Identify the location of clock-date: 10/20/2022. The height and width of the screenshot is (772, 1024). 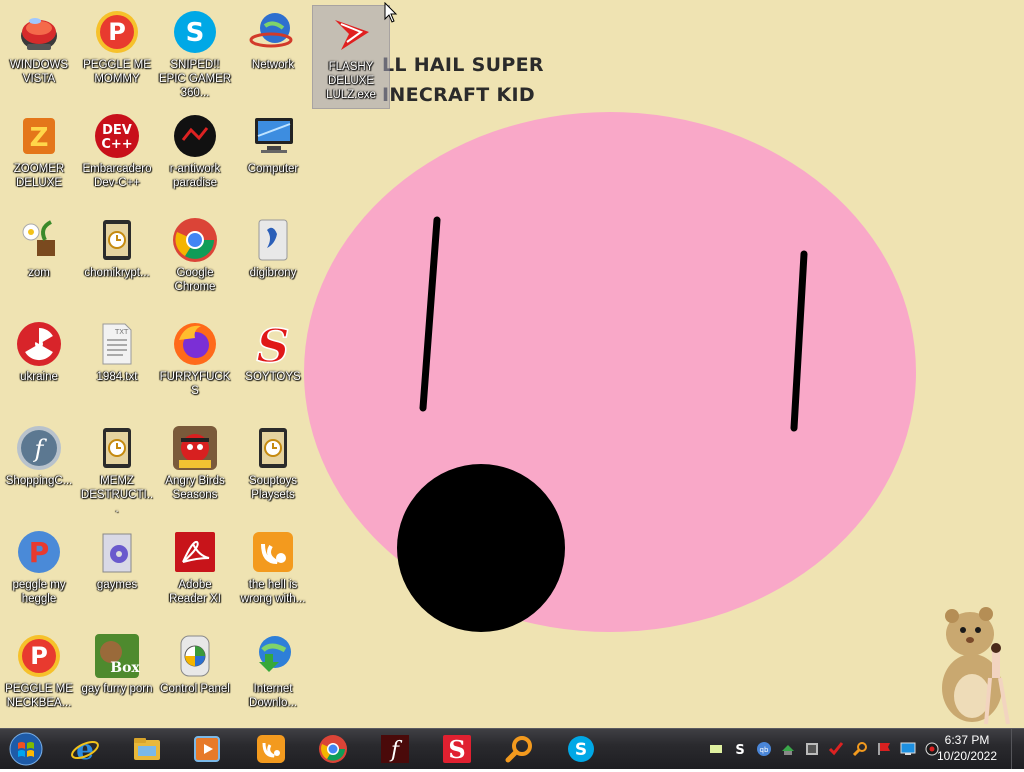
(967, 756).